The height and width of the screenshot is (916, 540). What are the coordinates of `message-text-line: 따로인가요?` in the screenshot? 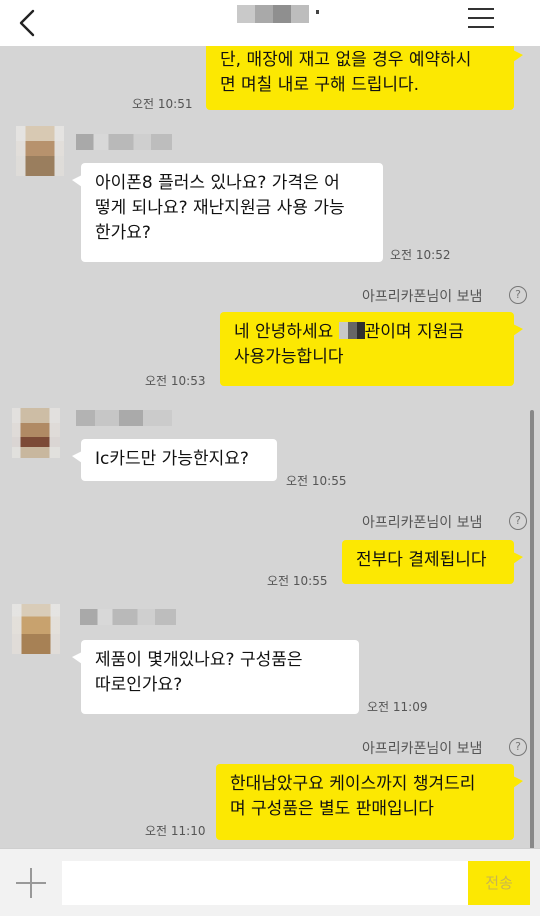 It's located at (139, 685).